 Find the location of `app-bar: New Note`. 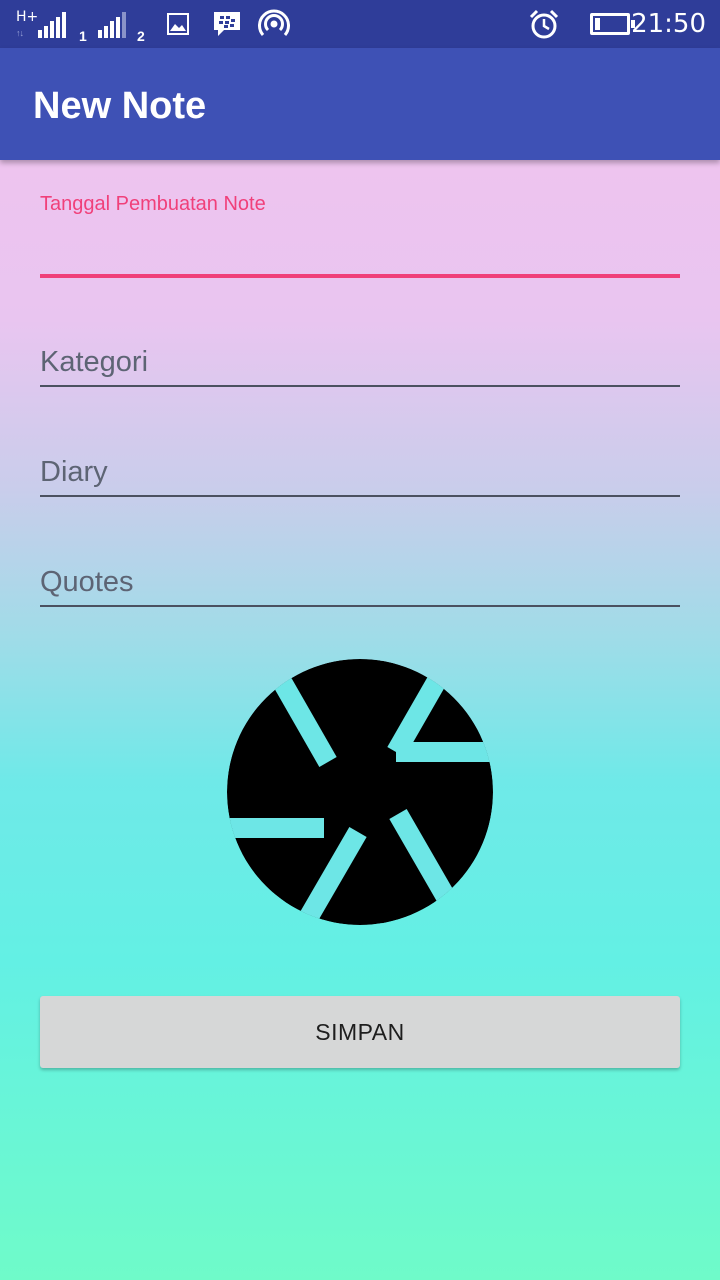

app-bar: New Note is located at coordinates (360, 104).